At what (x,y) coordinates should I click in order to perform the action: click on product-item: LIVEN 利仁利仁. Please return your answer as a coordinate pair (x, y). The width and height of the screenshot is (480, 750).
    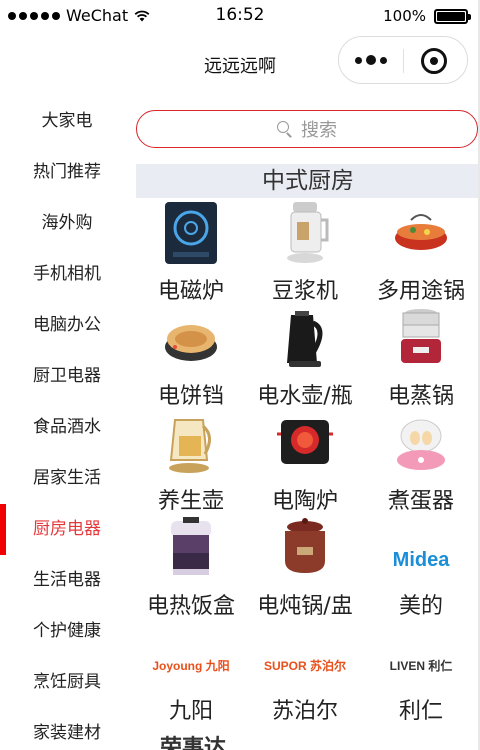
    Looking at the image, I should click on (421, 671).